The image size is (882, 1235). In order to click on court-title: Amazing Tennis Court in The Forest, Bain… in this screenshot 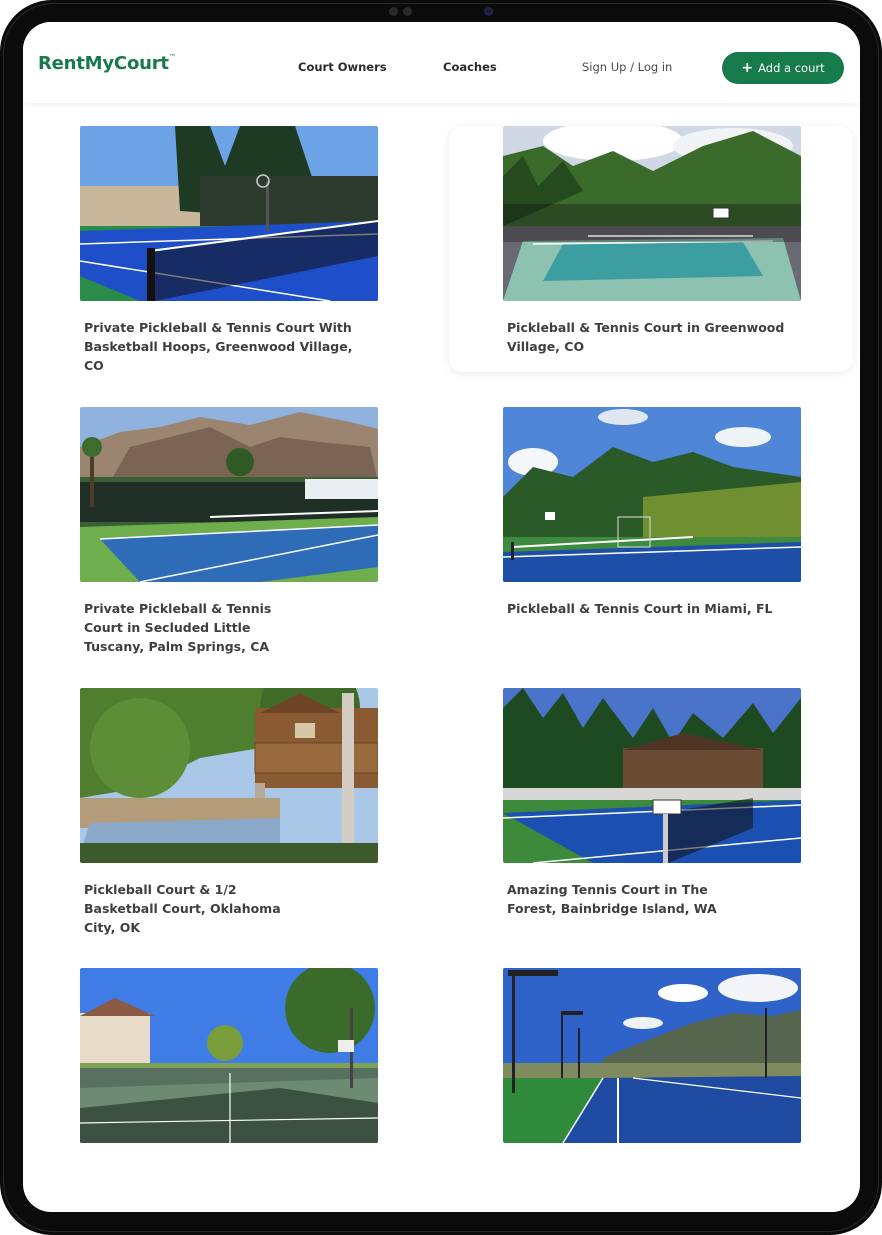, I will do `click(617, 899)`.